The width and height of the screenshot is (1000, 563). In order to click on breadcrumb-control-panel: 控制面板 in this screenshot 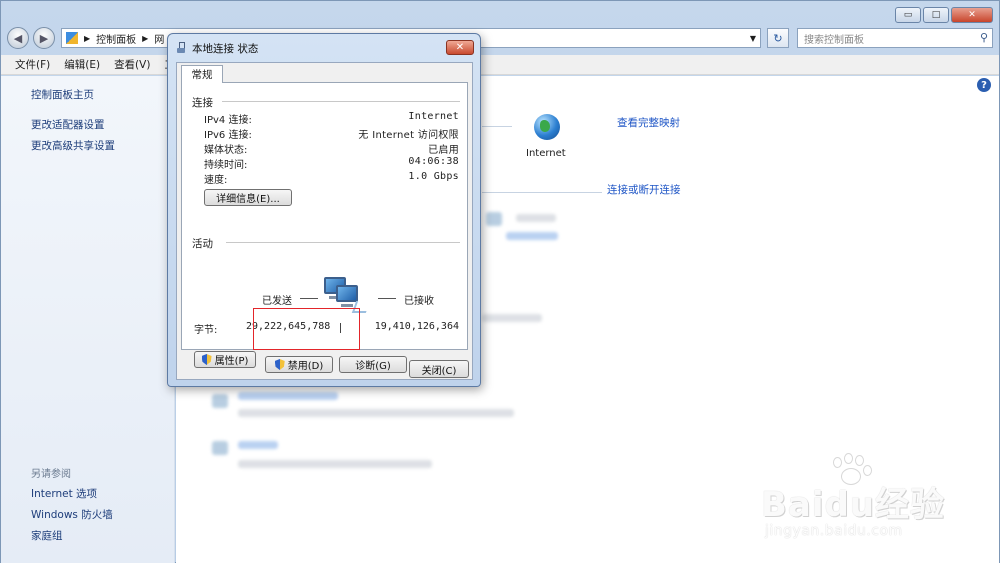, I will do `click(116, 38)`.